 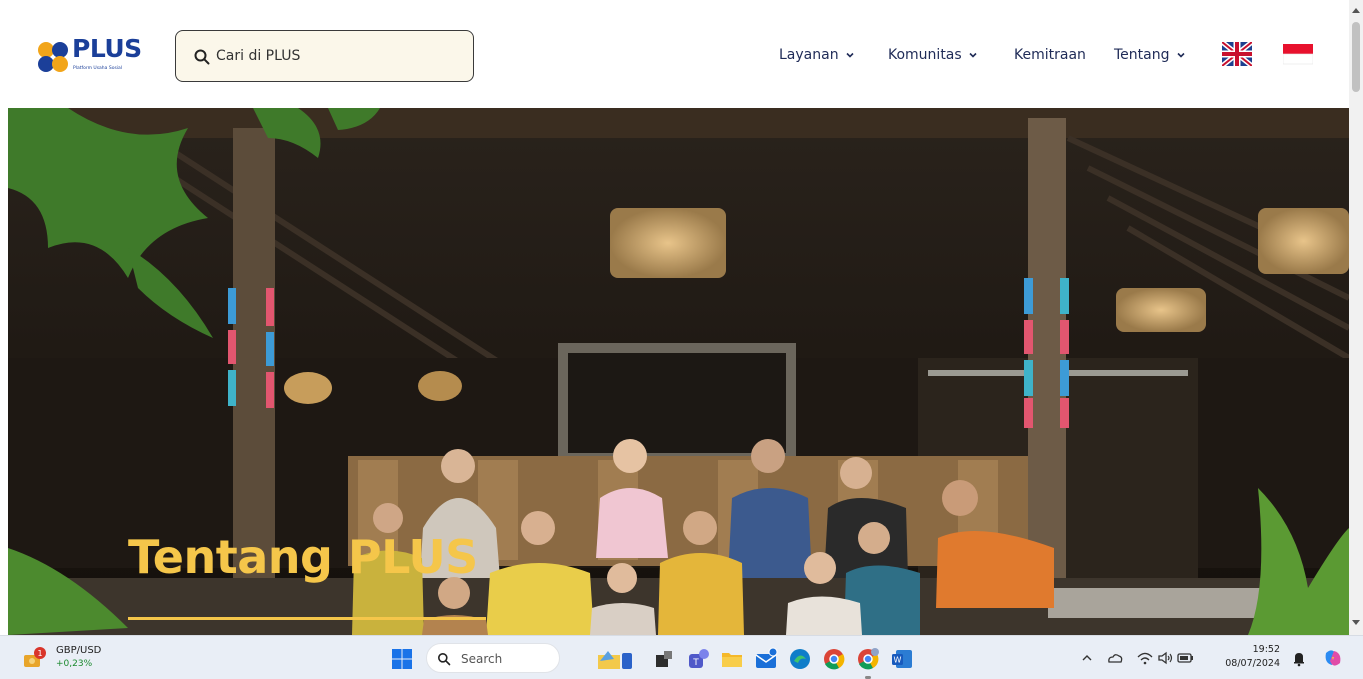 I want to click on notification-bell-icon, so click(x=1299, y=658).